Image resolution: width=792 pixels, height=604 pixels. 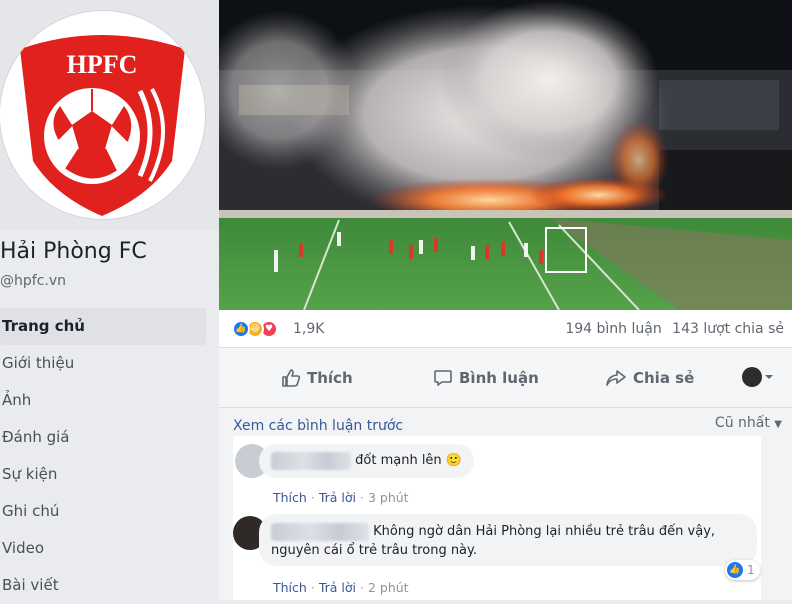 What do you see at coordinates (616, 378) in the screenshot?
I see `share-icon` at bounding box center [616, 378].